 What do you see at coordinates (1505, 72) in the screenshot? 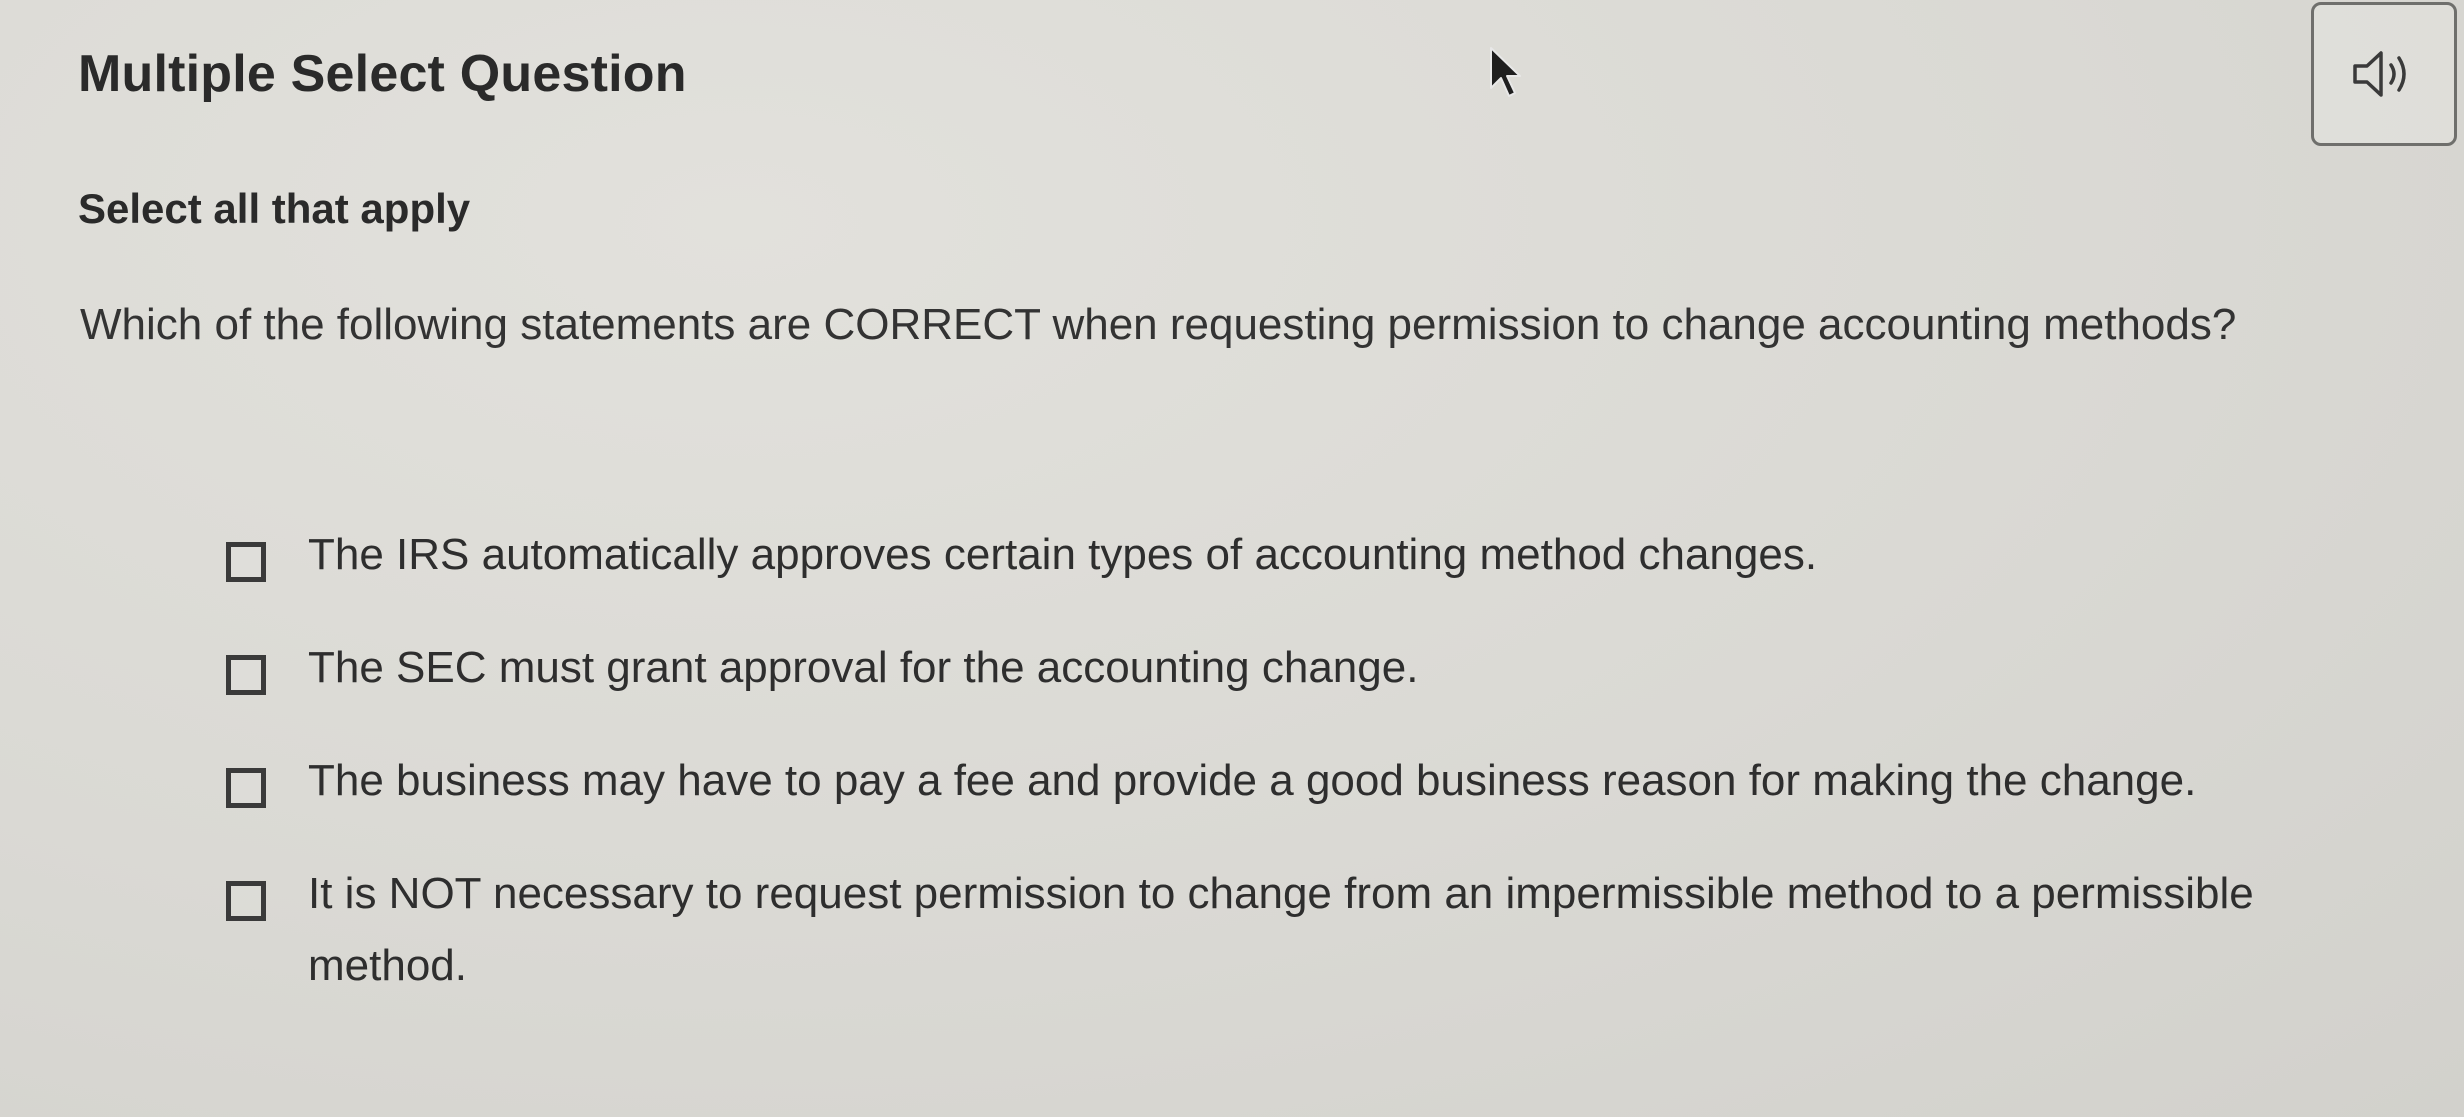
I see `mouse-pointer-icon` at bounding box center [1505, 72].